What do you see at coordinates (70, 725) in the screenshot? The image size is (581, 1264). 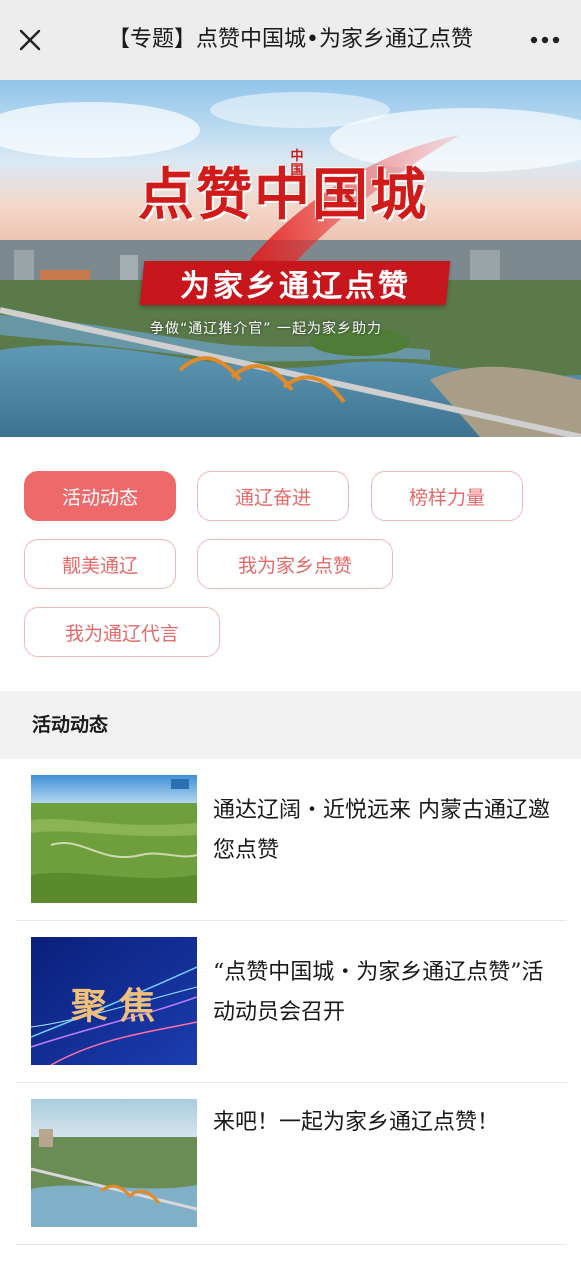 I see `section-title: 活动动态` at bounding box center [70, 725].